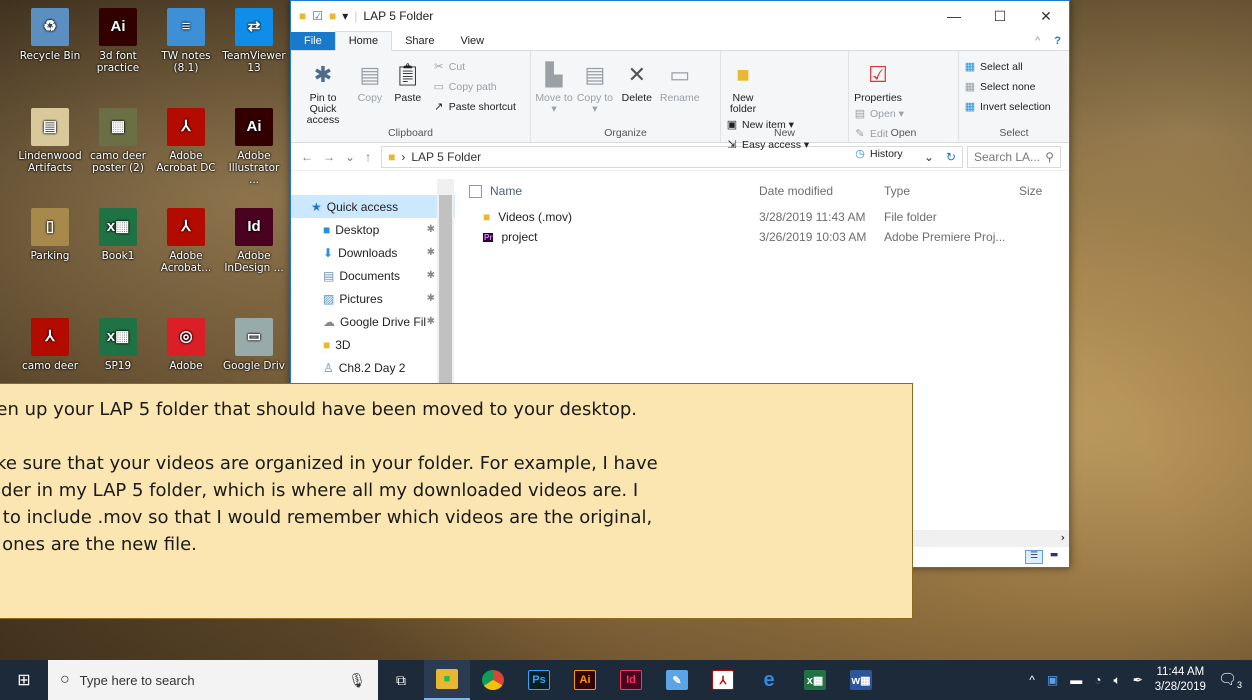 The image size is (1252, 700). Describe the element at coordinates (474, 67) in the screenshot. I see `cut-button: ✂ Cut` at that location.